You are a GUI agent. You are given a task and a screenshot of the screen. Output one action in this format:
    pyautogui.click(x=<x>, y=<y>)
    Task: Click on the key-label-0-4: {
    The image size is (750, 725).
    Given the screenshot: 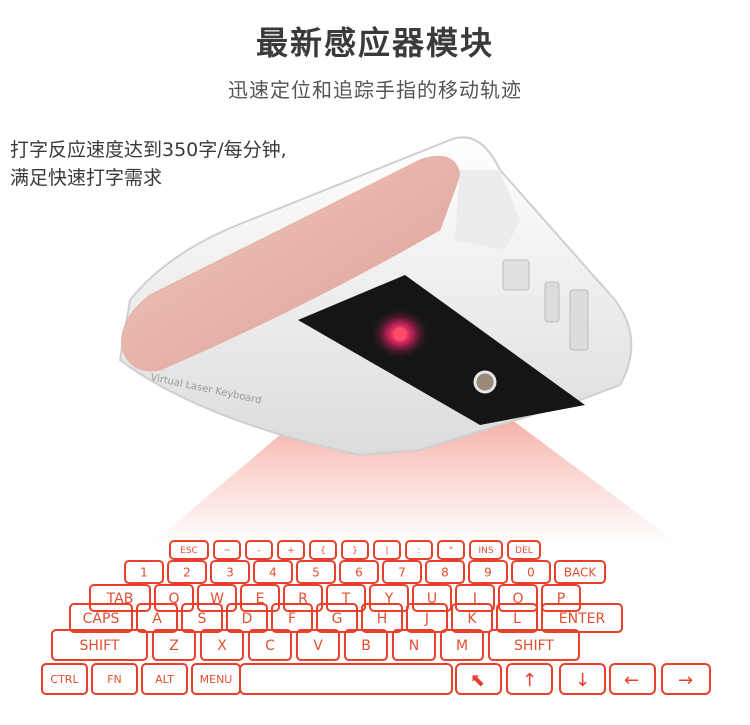 What is the action you would take?
    pyautogui.click(x=323, y=551)
    